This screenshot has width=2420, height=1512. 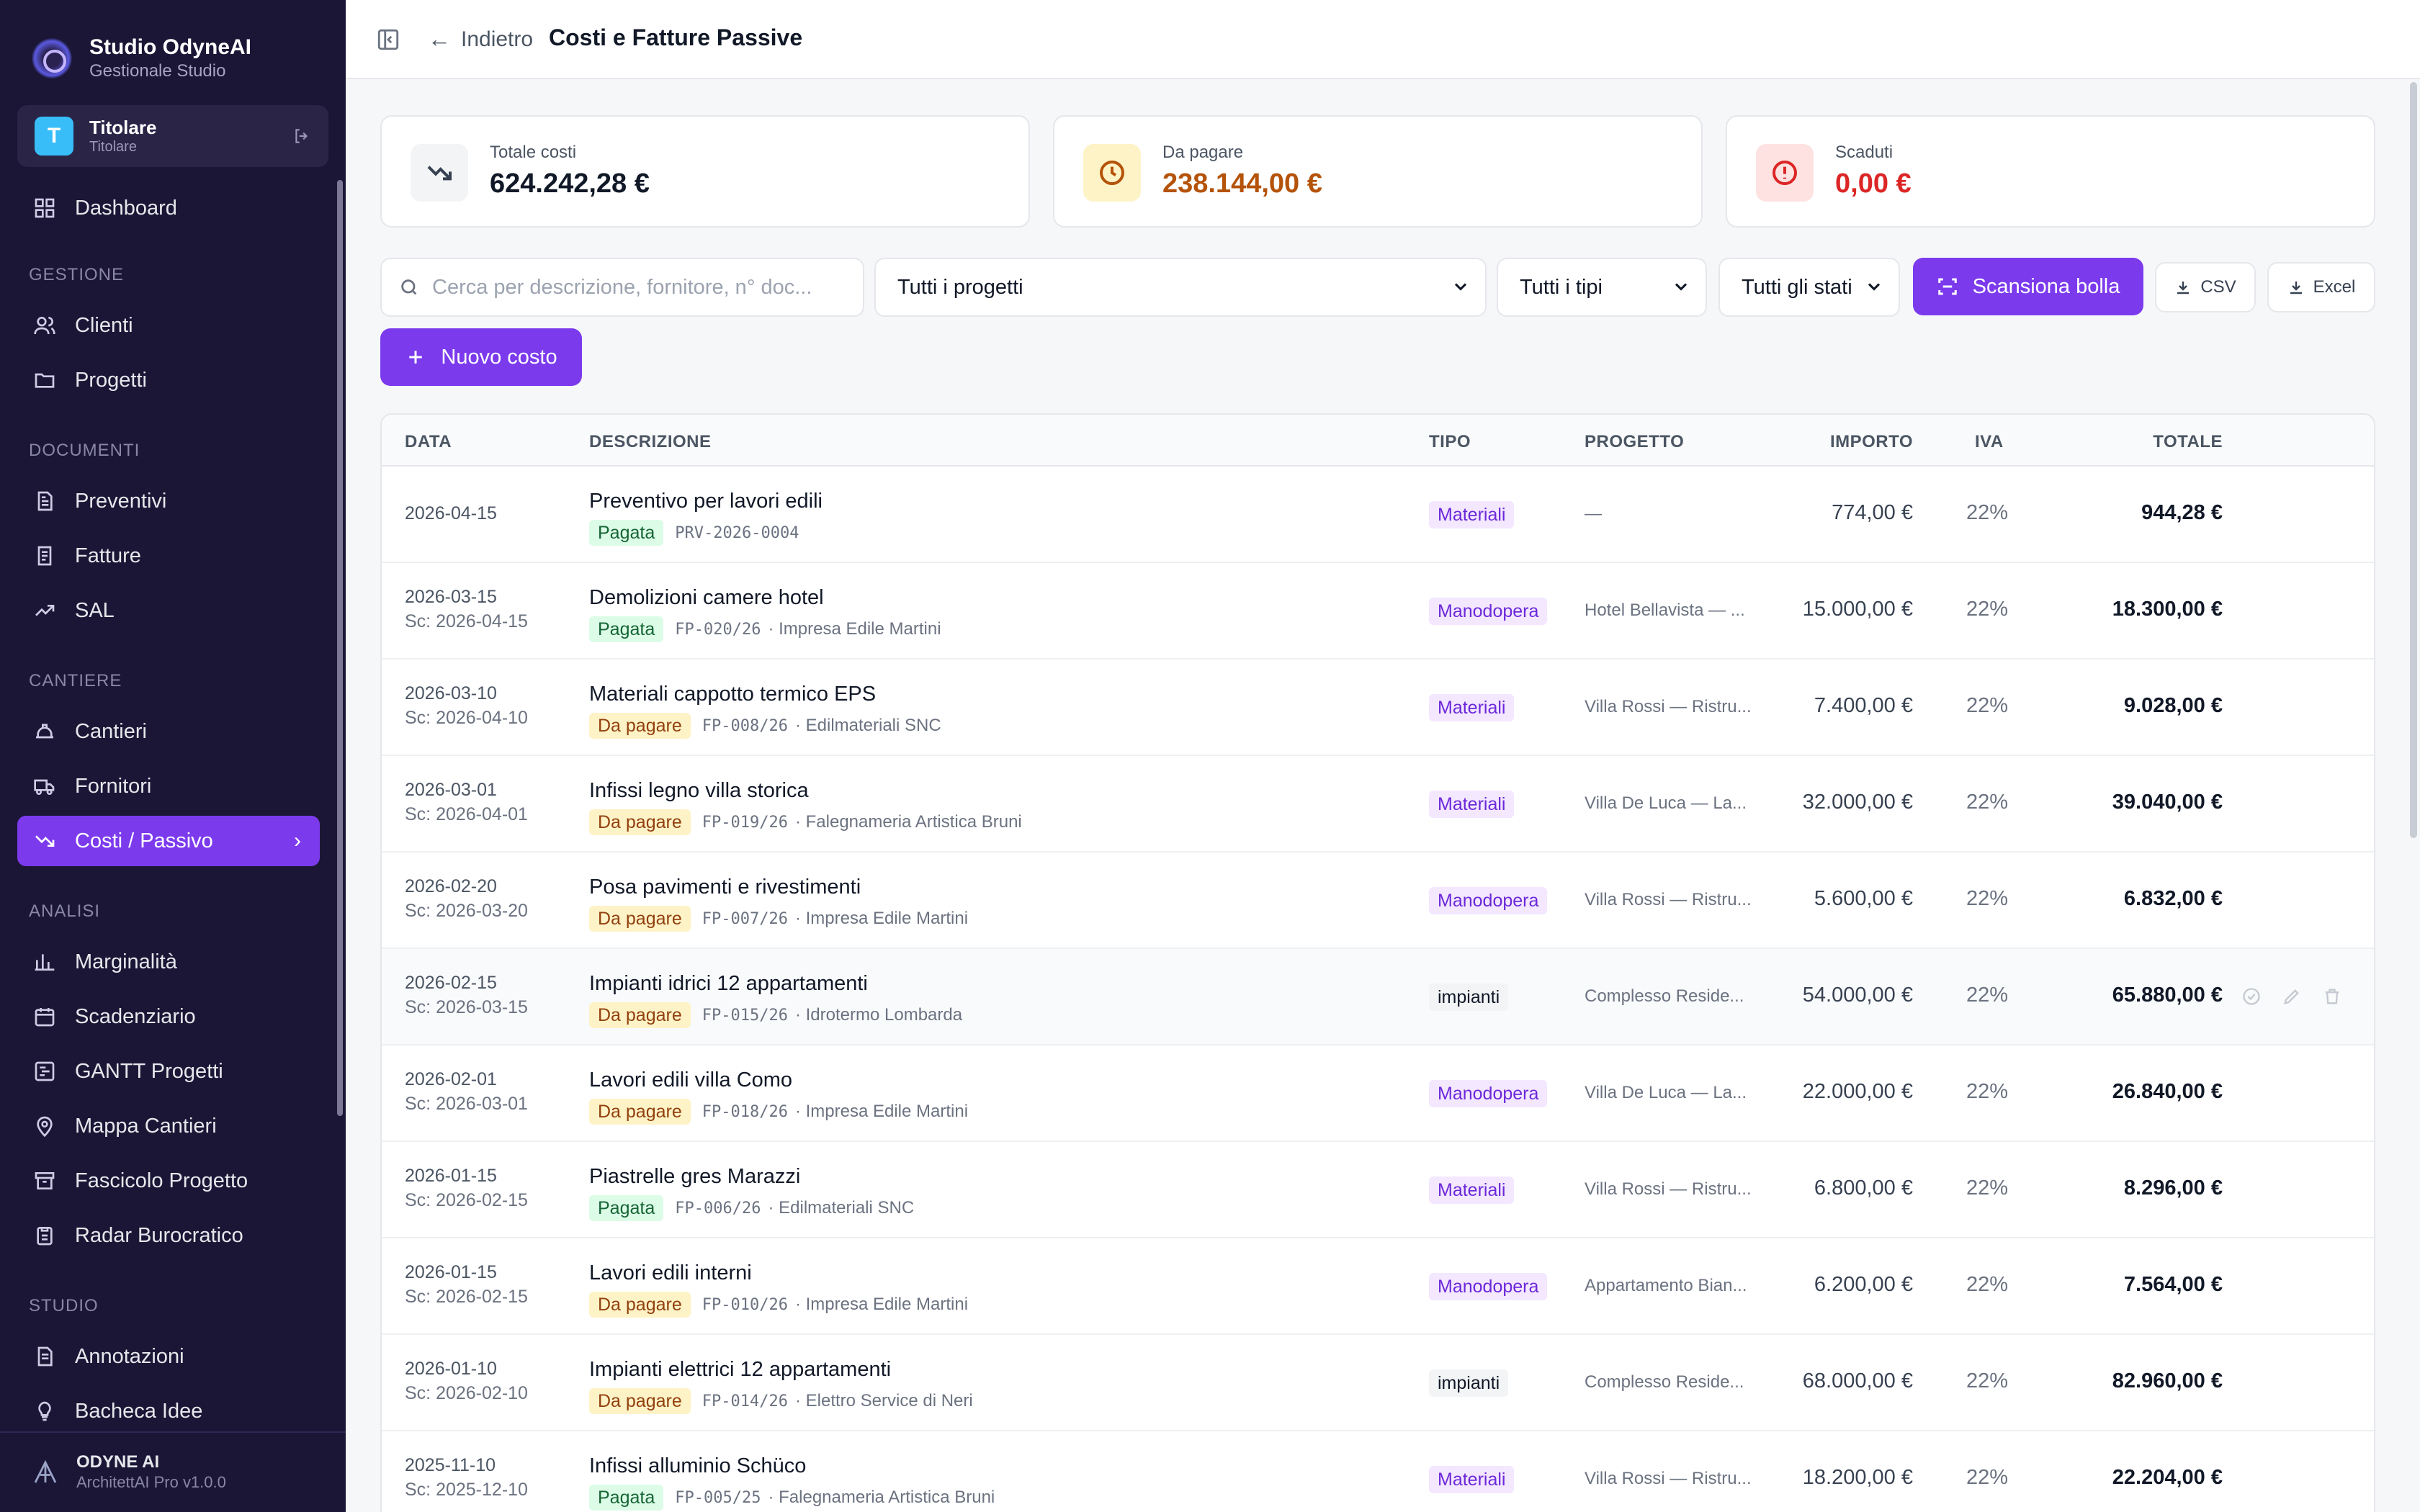 I want to click on stat-totale-costi: Totale costi 624.242,28 €, so click(x=705, y=171).